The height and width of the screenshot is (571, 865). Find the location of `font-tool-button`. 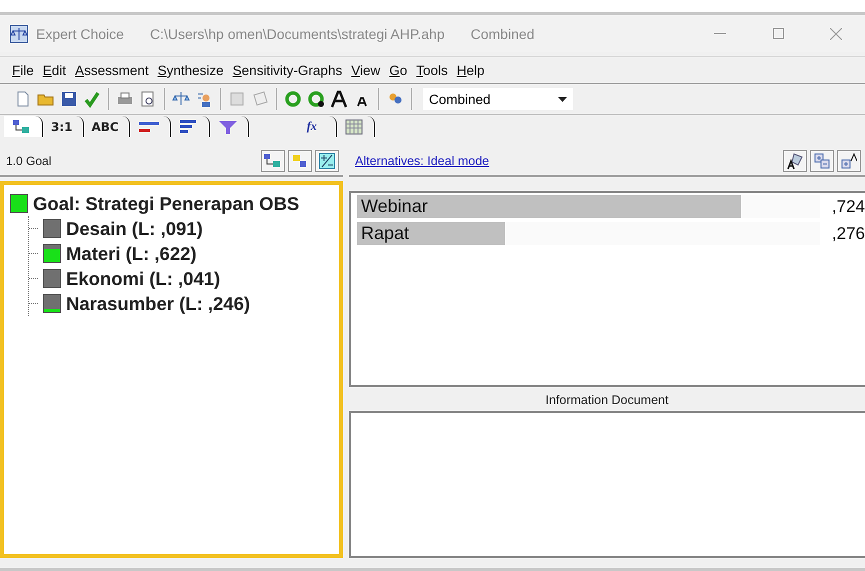

font-tool-button is located at coordinates (795, 161).